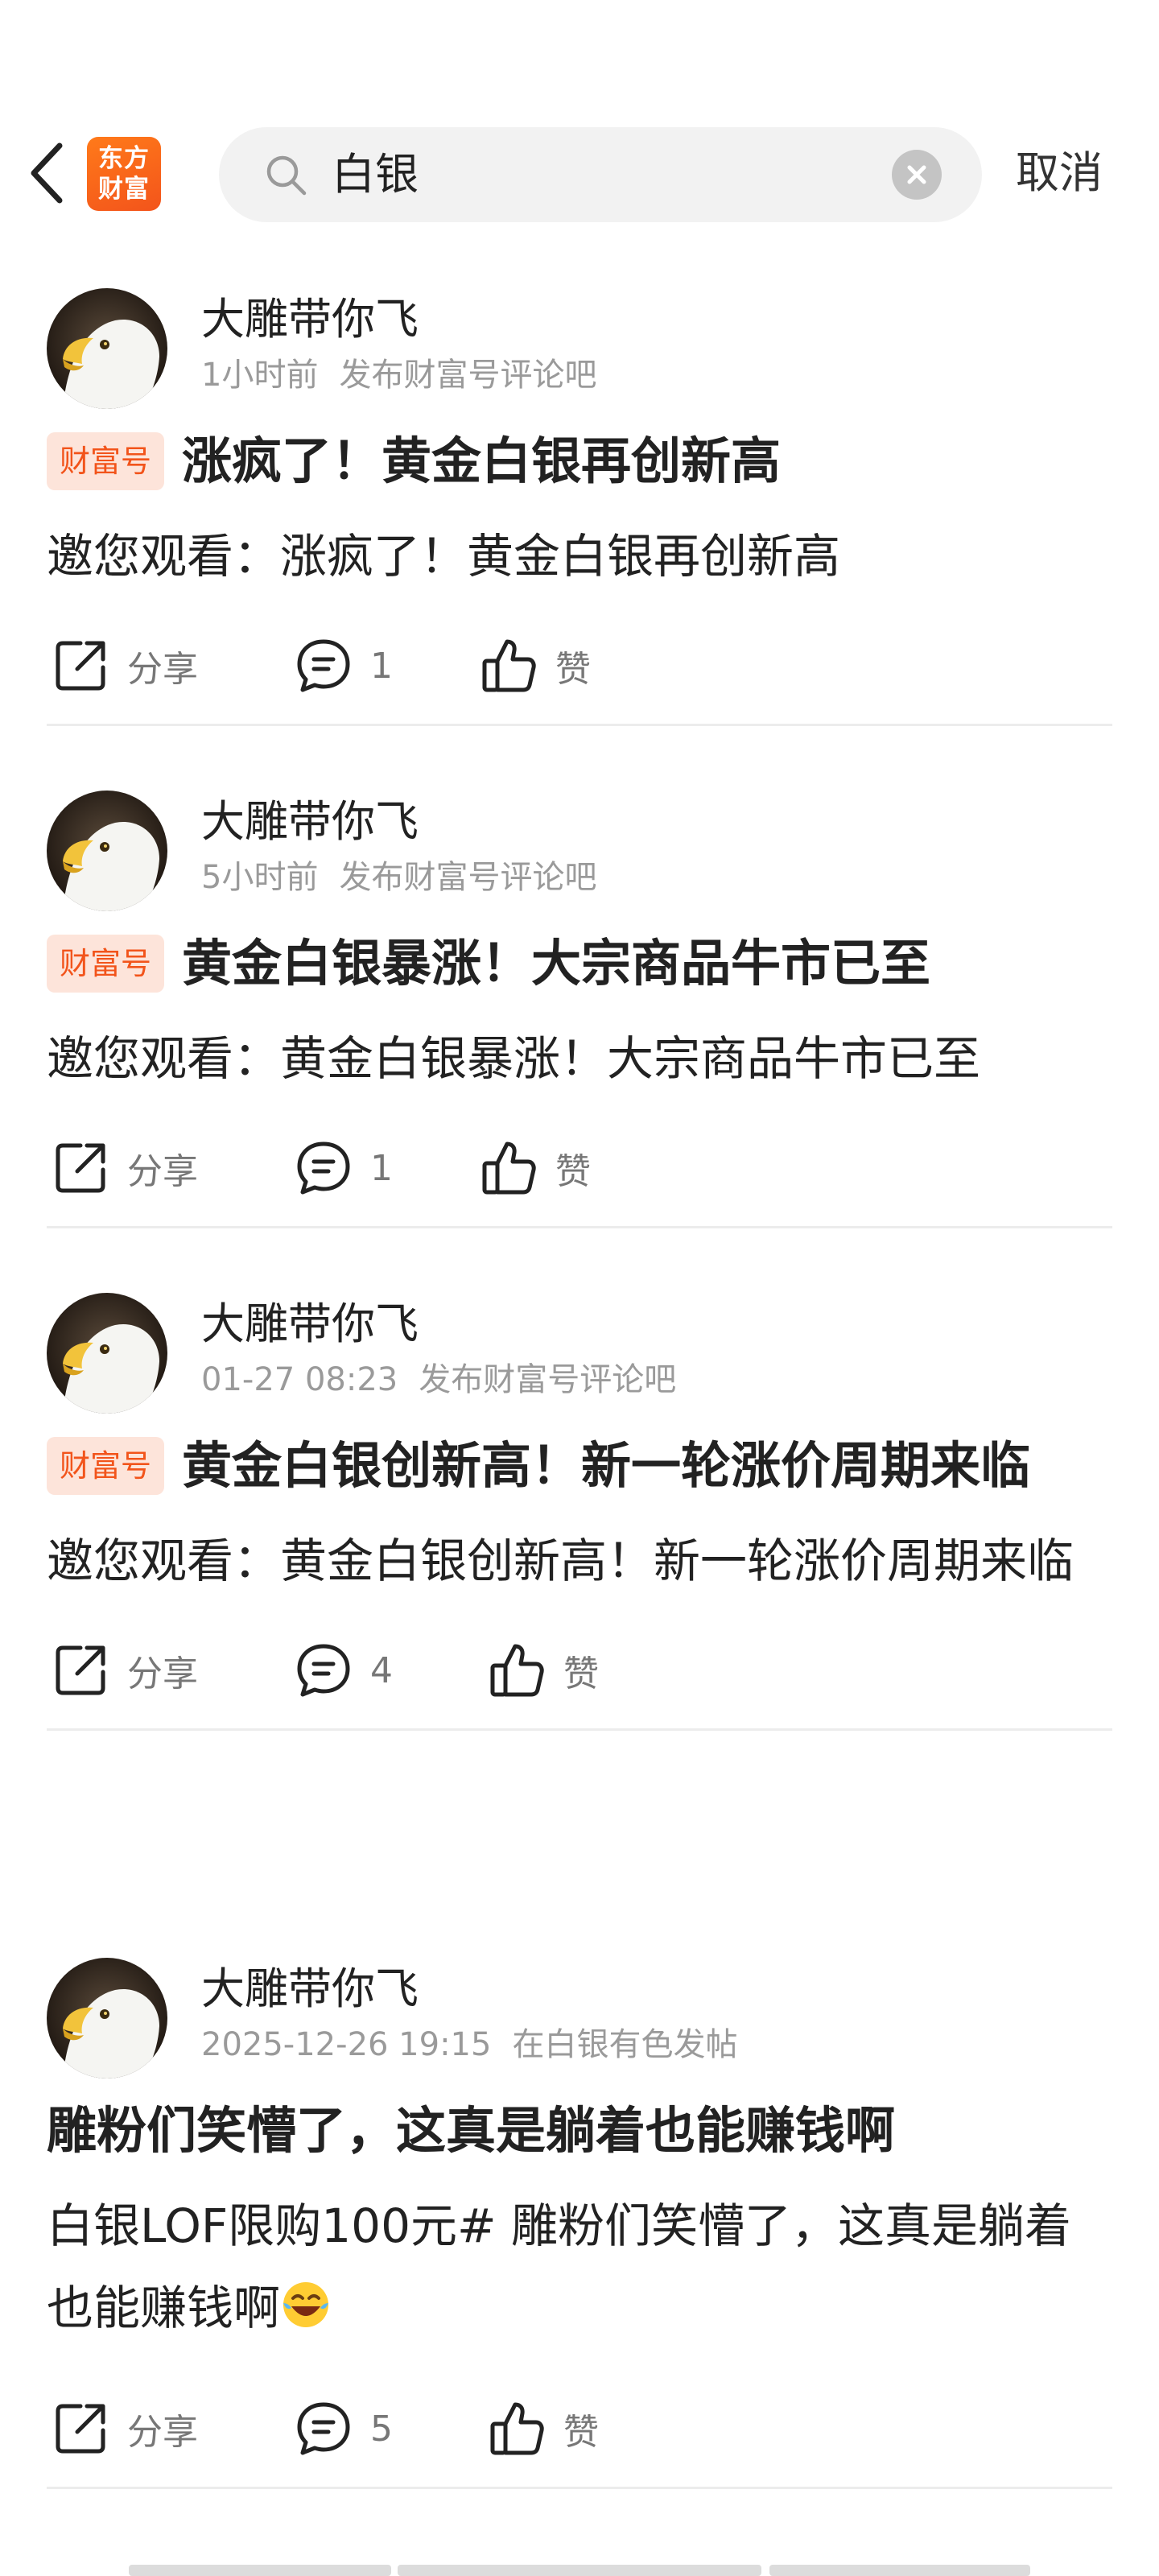 This screenshot has height=2576, width=1159. What do you see at coordinates (624, 2044) in the screenshot?
I see `post-source: 在白银有色发帖` at bounding box center [624, 2044].